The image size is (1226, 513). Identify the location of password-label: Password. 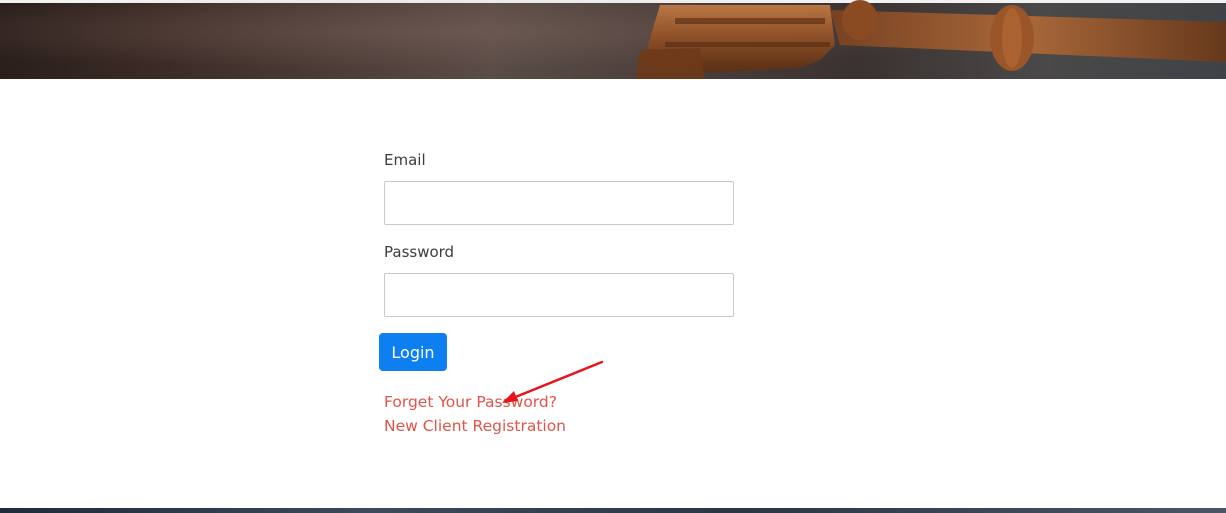
(419, 252).